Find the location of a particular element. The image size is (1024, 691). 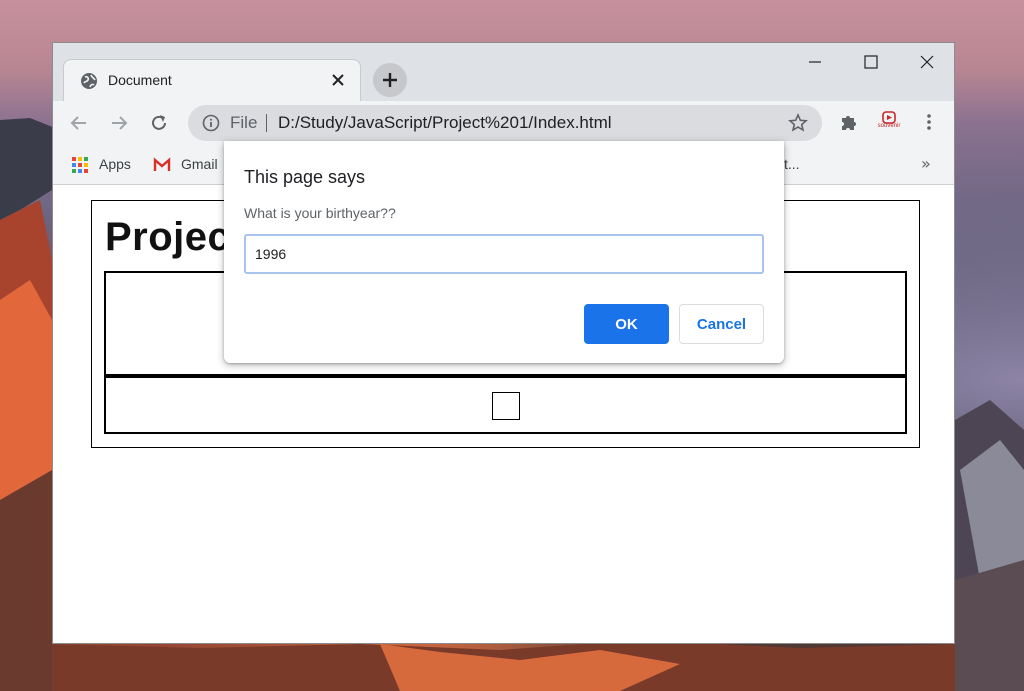

empty-square-box is located at coordinates (506, 406).